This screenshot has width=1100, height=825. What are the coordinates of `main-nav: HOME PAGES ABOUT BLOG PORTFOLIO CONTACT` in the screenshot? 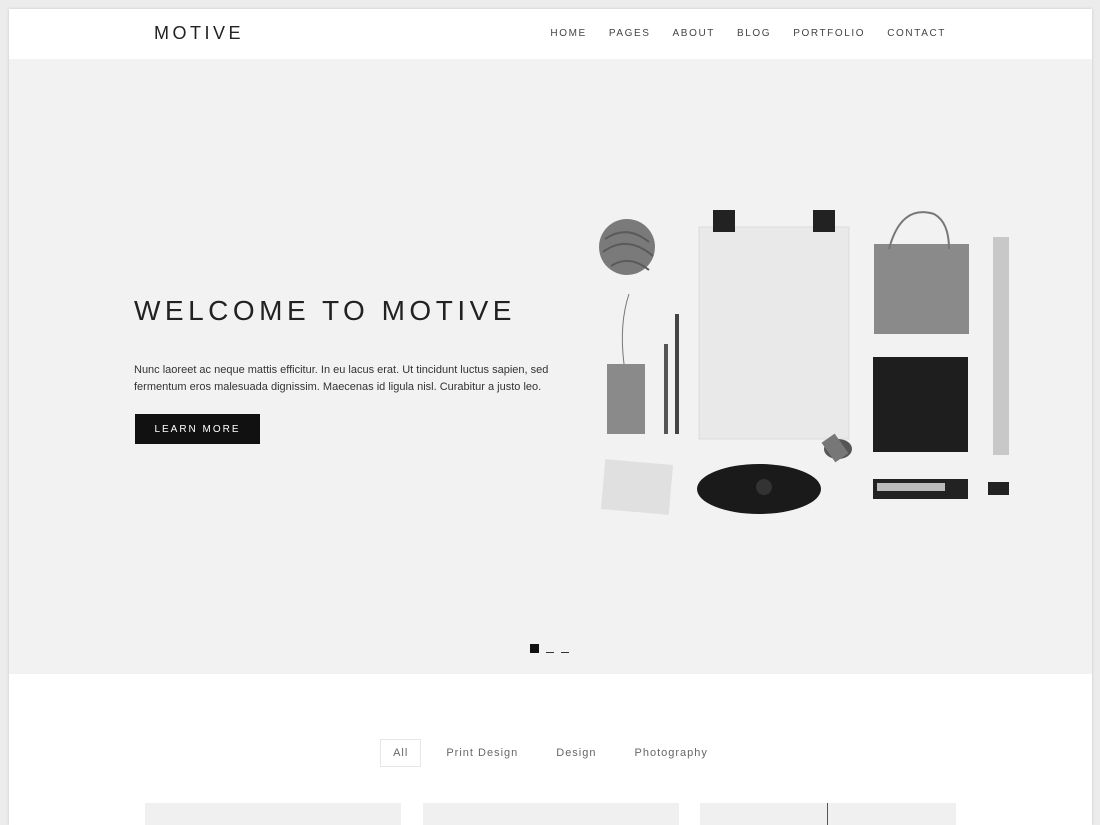 It's located at (748, 33).